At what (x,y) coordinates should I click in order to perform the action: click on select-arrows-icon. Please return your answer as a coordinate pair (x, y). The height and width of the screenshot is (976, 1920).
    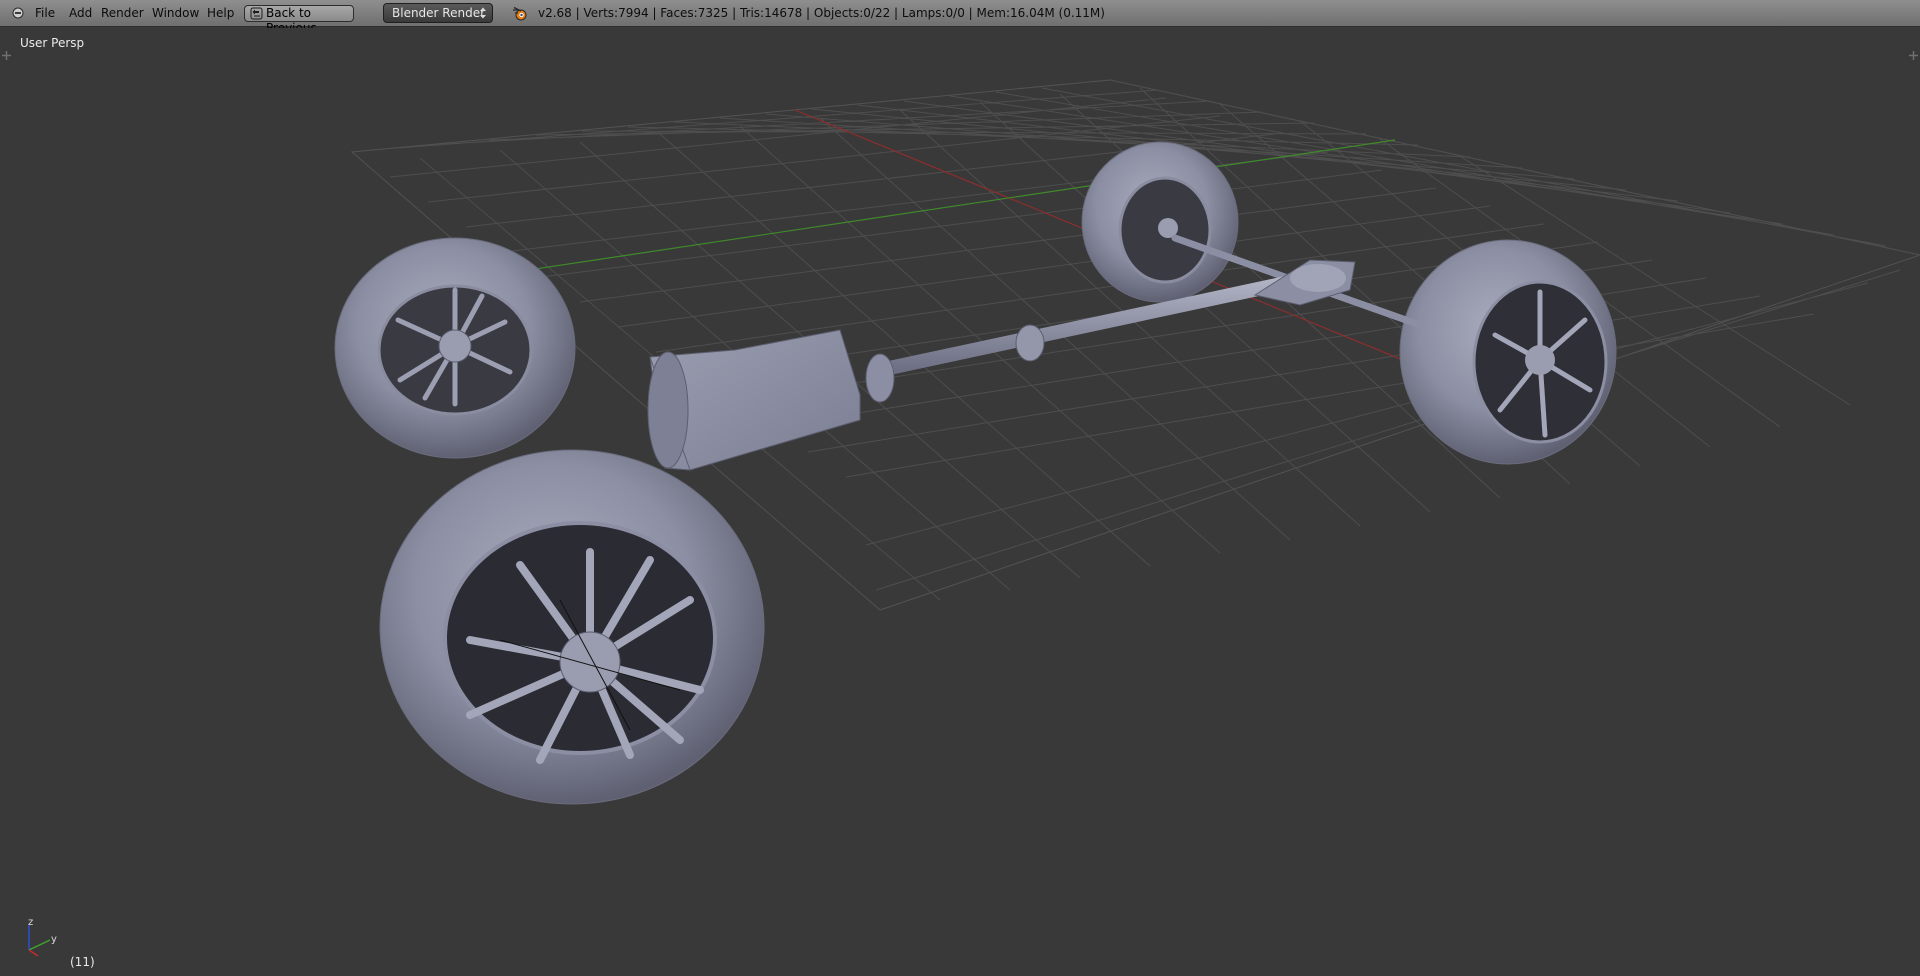
    Looking at the image, I should click on (483, 13).